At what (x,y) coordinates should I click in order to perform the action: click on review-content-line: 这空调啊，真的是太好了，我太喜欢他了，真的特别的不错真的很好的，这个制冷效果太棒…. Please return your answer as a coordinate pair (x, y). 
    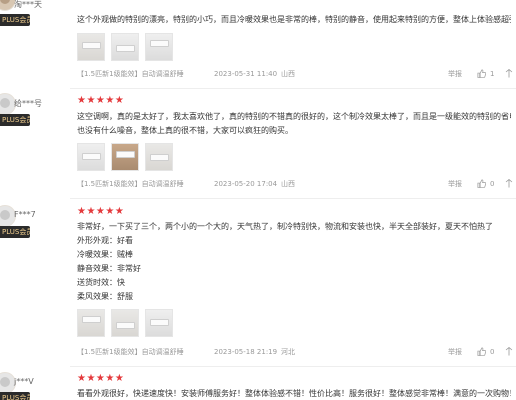
    Looking at the image, I should click on (294, 116).